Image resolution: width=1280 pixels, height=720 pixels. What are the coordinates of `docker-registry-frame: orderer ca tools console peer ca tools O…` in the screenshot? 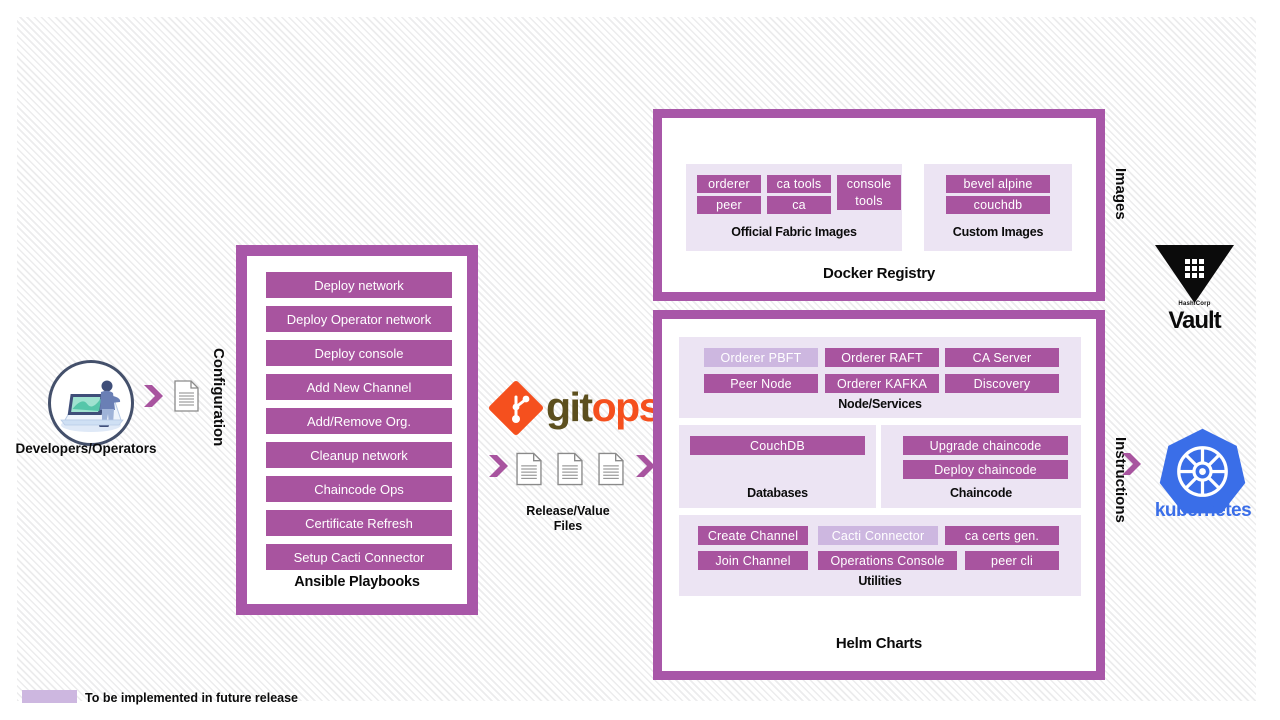 It's located at (879, 205).